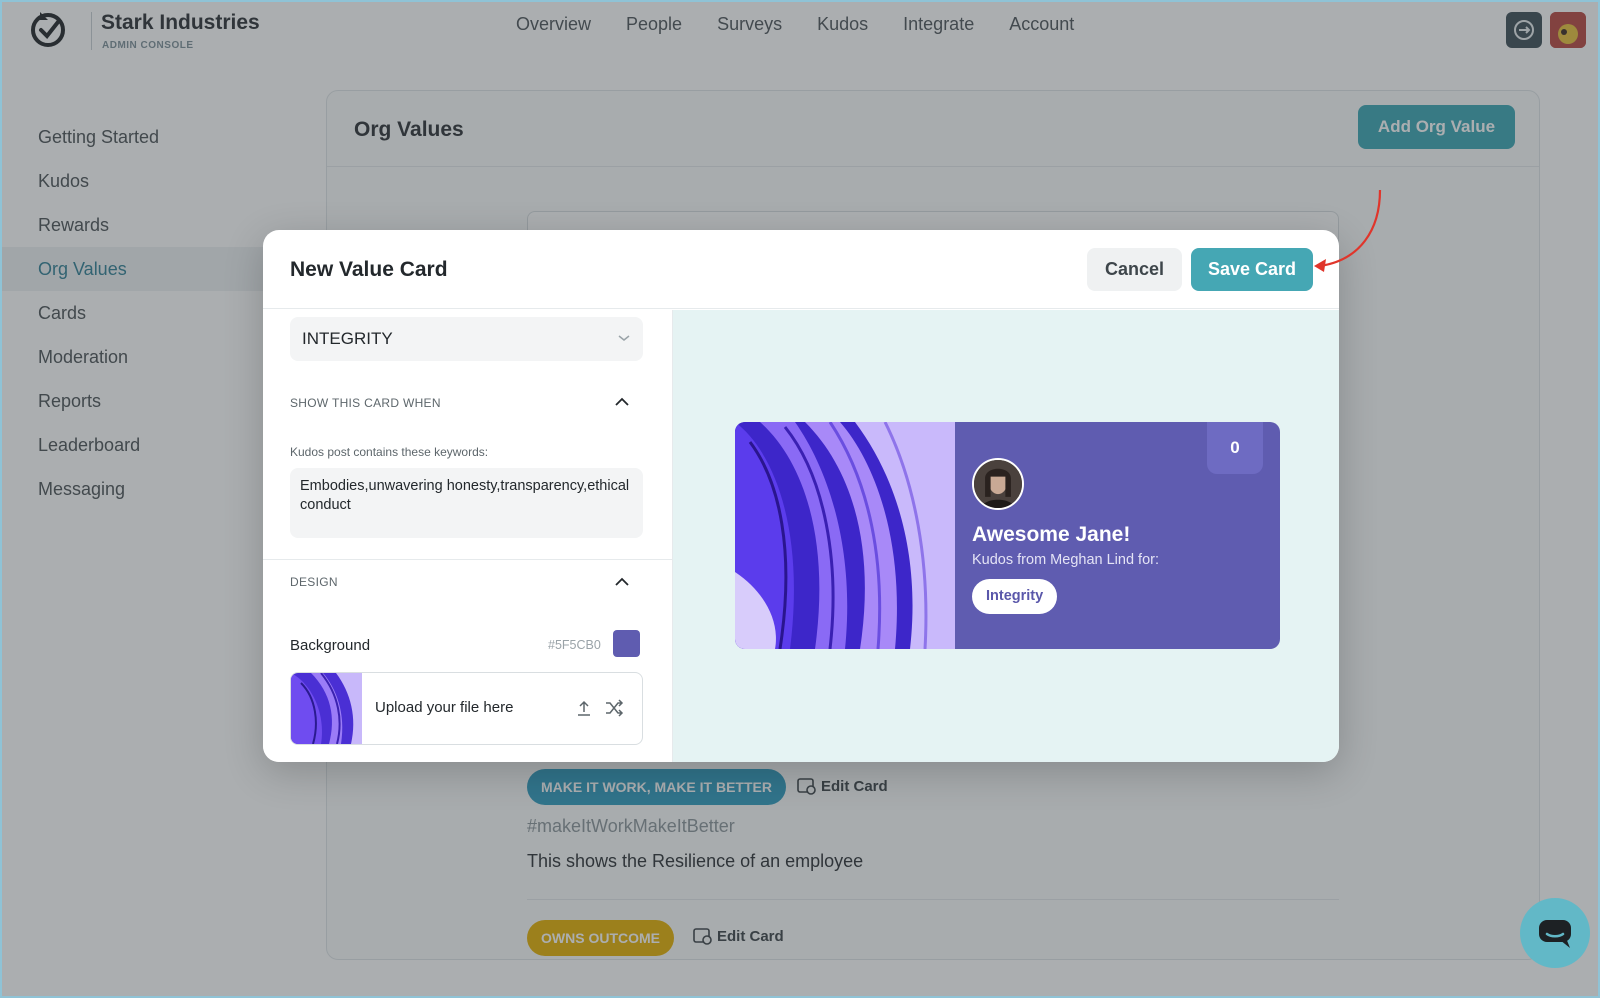  I want to click on sender-avatar, so click(998, 484).